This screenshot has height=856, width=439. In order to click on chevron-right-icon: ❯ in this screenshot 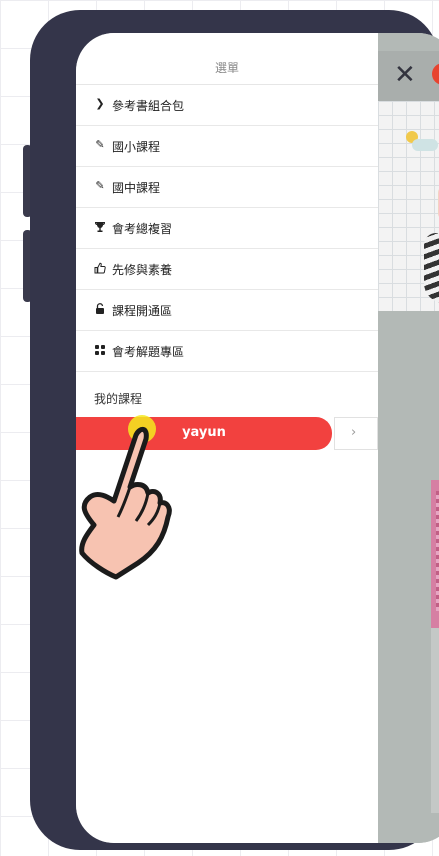, I will do `click(100, 103)`.